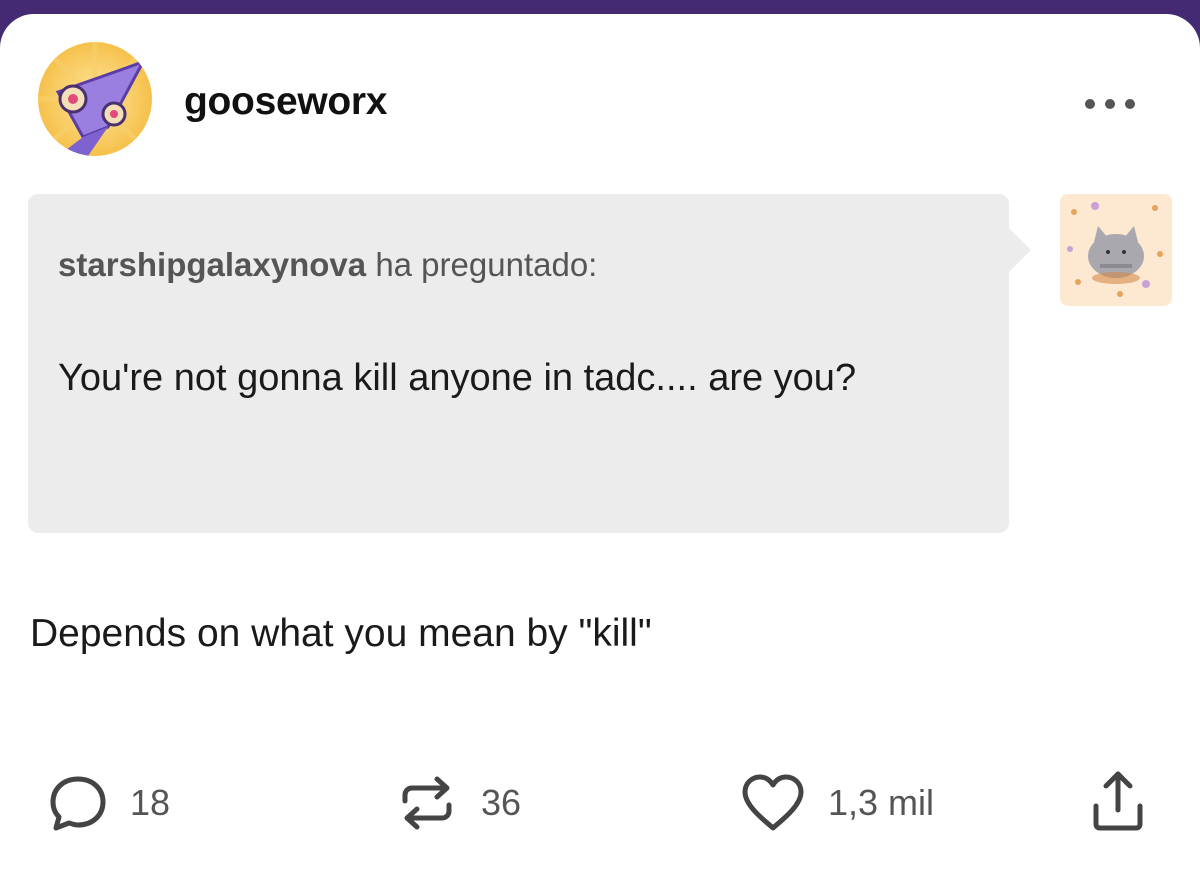  I want to click on share-icon, so click(1118, 802).